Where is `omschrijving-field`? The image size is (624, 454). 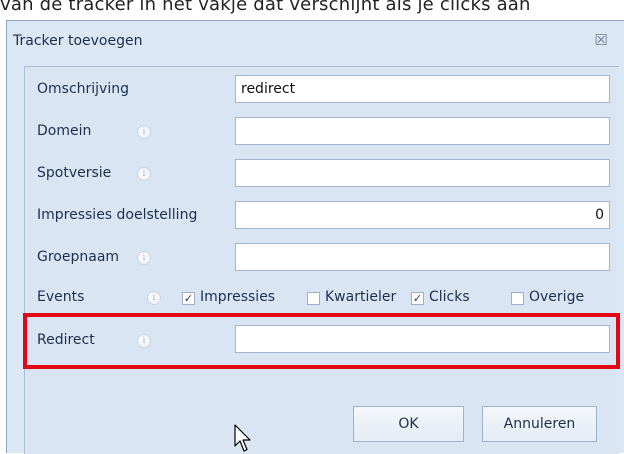 omschrijving-field is located at coordinates (422, 89).